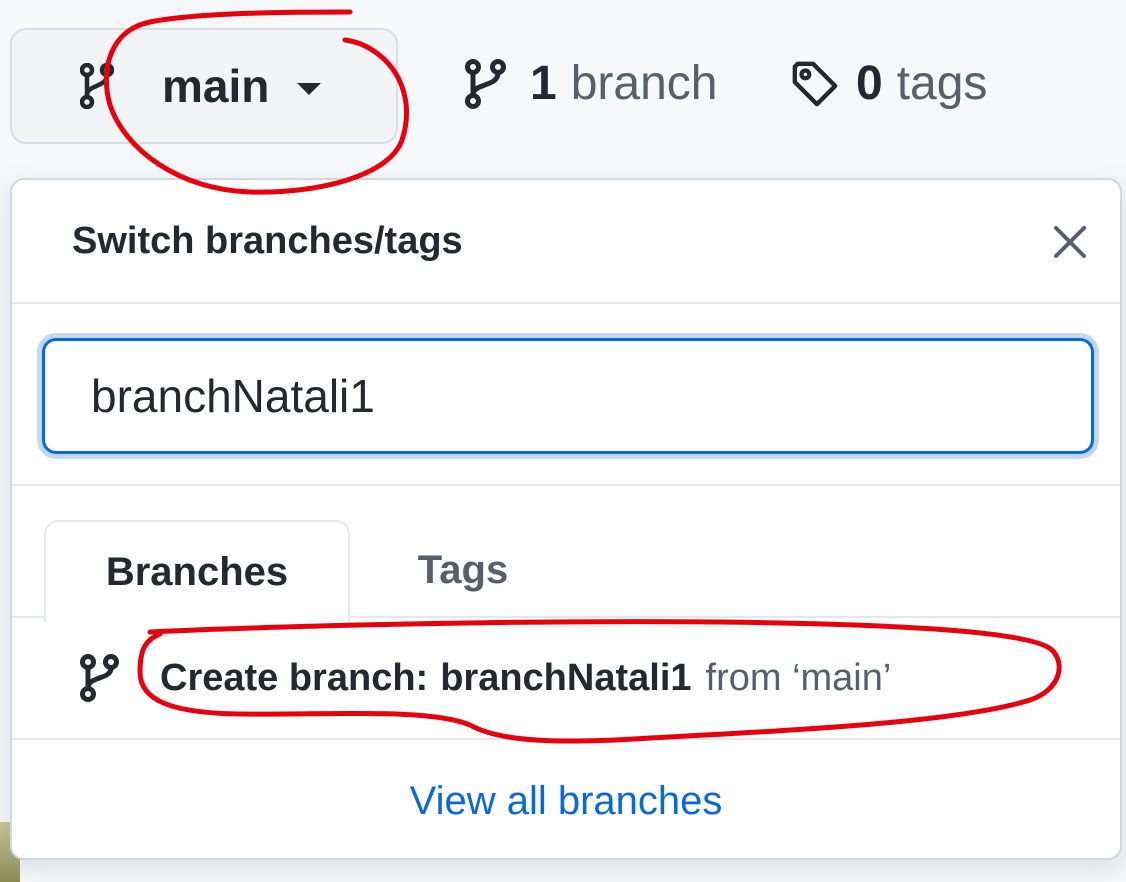 This screenshot has width=1126, height=882. I want to click on create-branch-source: from ‘main’, so click(798, 677).